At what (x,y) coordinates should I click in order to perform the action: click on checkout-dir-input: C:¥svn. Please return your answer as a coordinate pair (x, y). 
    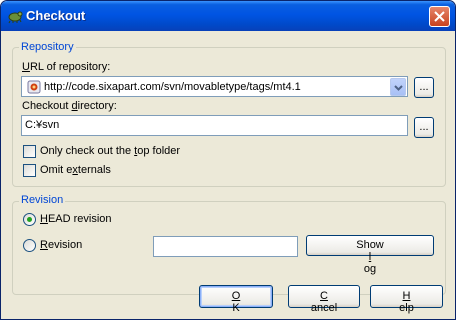
    Looking at the image, I should click on (214, 125).